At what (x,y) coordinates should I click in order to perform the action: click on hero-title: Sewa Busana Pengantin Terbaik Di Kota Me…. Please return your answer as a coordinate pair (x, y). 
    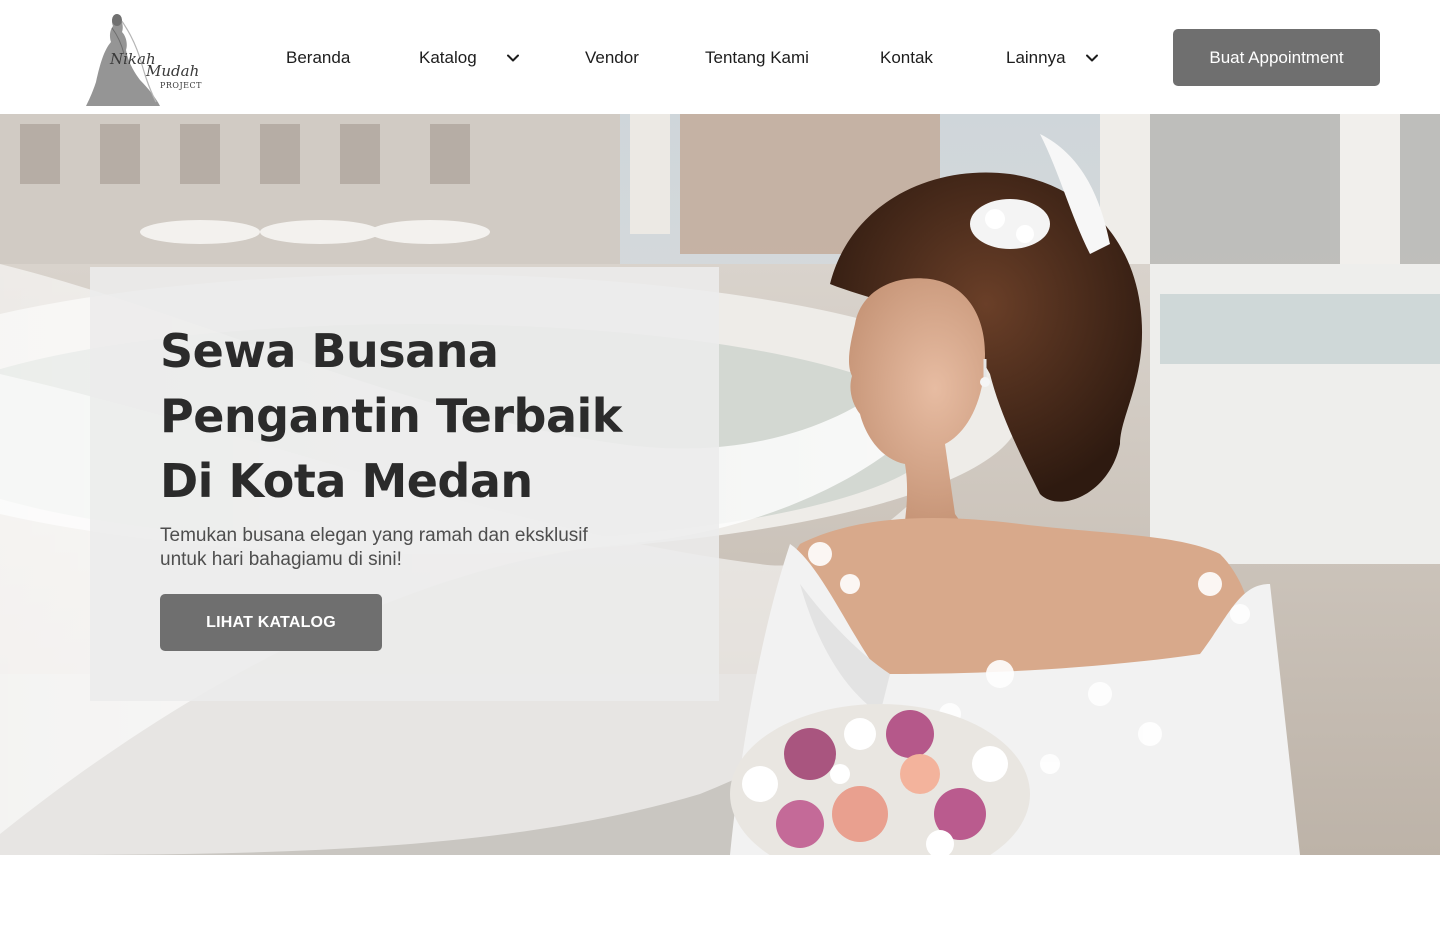
    Looking at the image, I should click on (420, 416).